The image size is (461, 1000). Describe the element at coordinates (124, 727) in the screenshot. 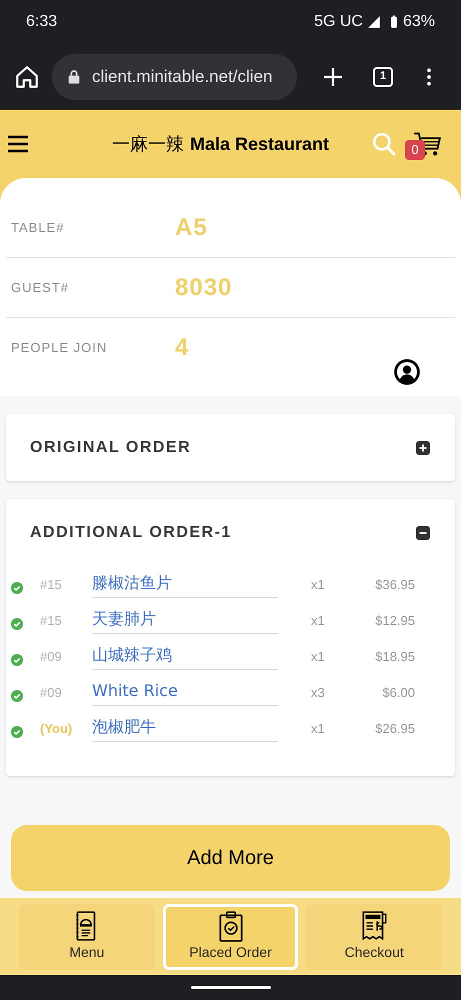

I see `dish-name: 泡椒肥牛` at that location.